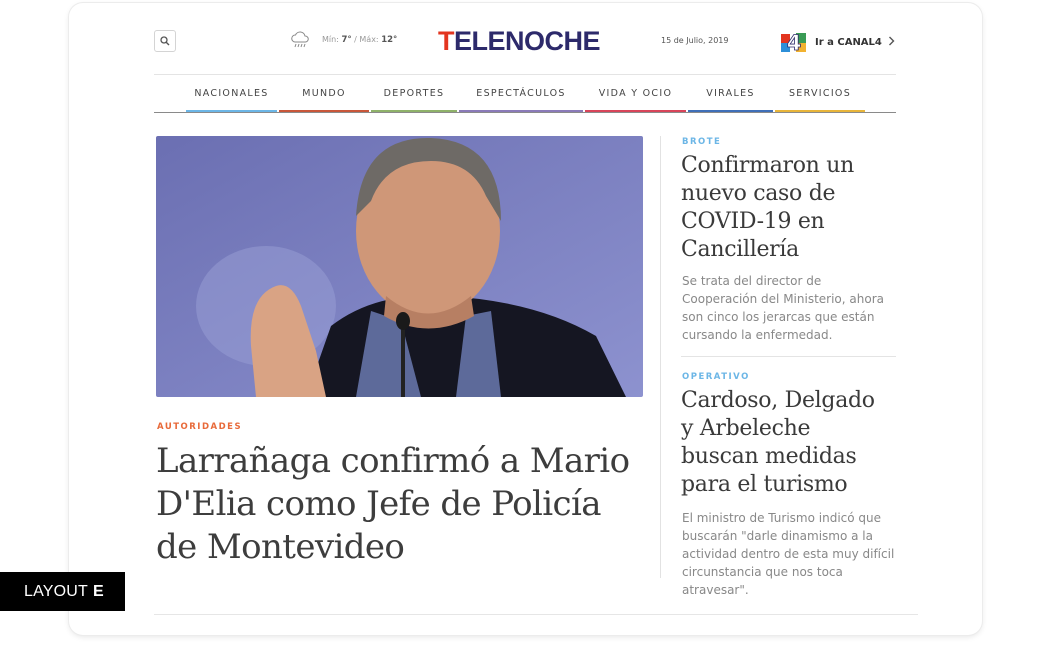 The height and width of the screenshot is (656, 1050). Describe the element at coordinates (525, 112) in the screenshot. I see `nav-bottom-divider` at that location.